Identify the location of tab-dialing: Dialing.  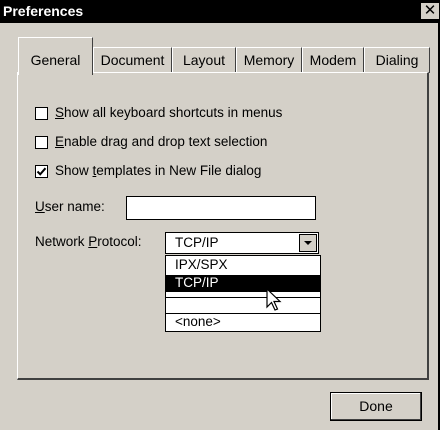
(397, 60).